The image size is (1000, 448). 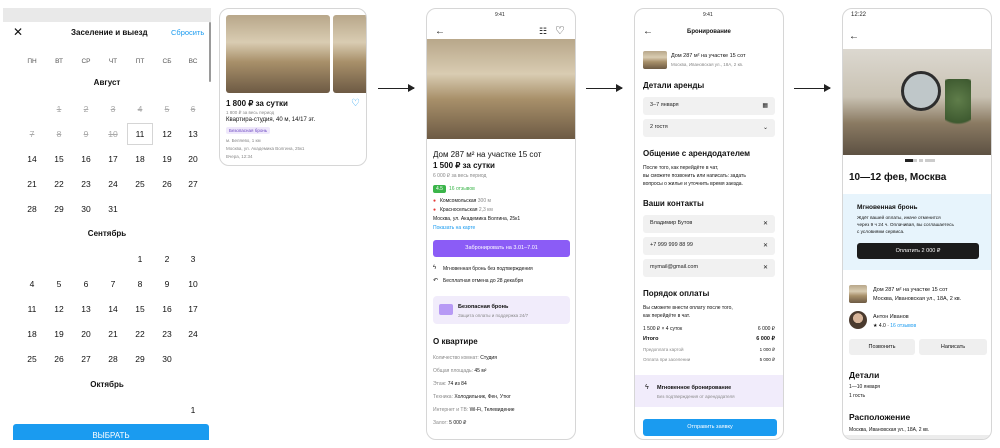 I want to click on spec-area: Общая площадь: 45 м², so click(x=459, y=371).